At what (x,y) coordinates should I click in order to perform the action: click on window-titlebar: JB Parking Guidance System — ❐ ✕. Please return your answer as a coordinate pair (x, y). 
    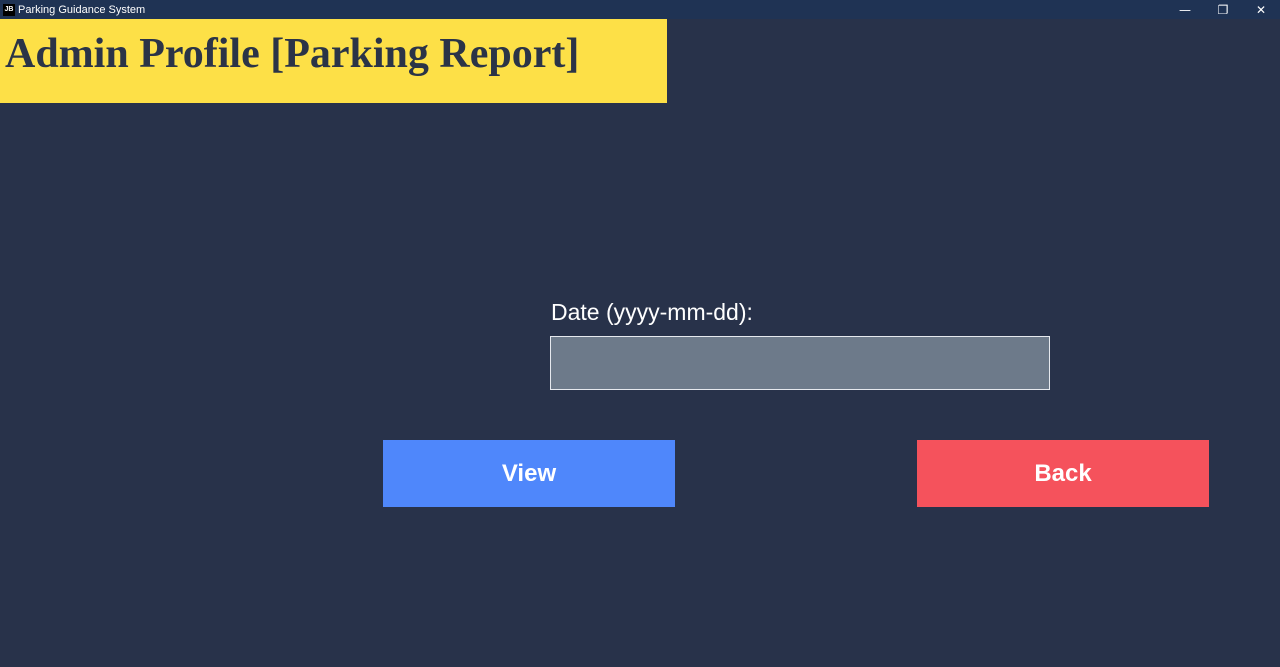
    Looking at the image, I should click on (640, 9).